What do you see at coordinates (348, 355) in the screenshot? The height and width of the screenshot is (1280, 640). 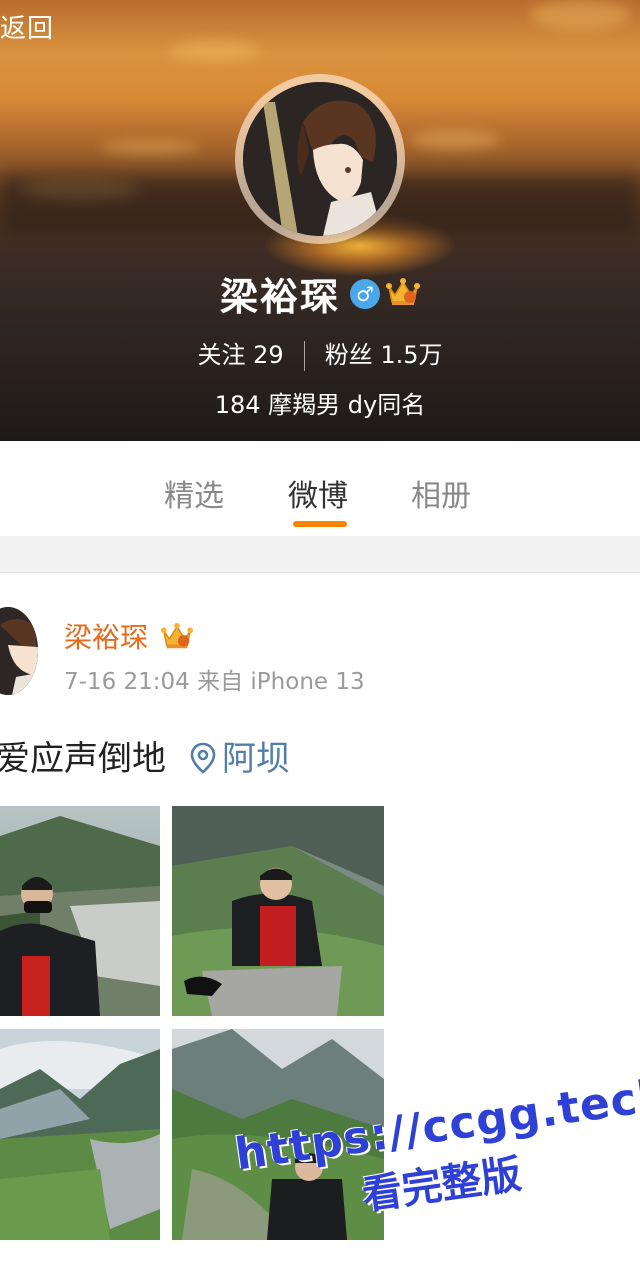 I see `followers-label: 粉丝` at bounding box center [348, 355].